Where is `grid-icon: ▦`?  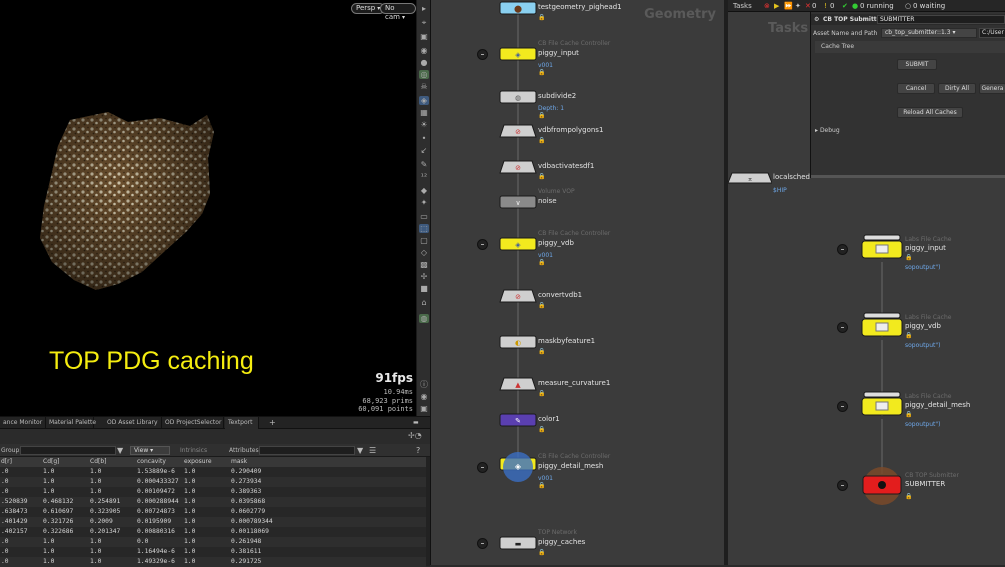
grid-icon: ▦ is located at coordinates (424, 112).